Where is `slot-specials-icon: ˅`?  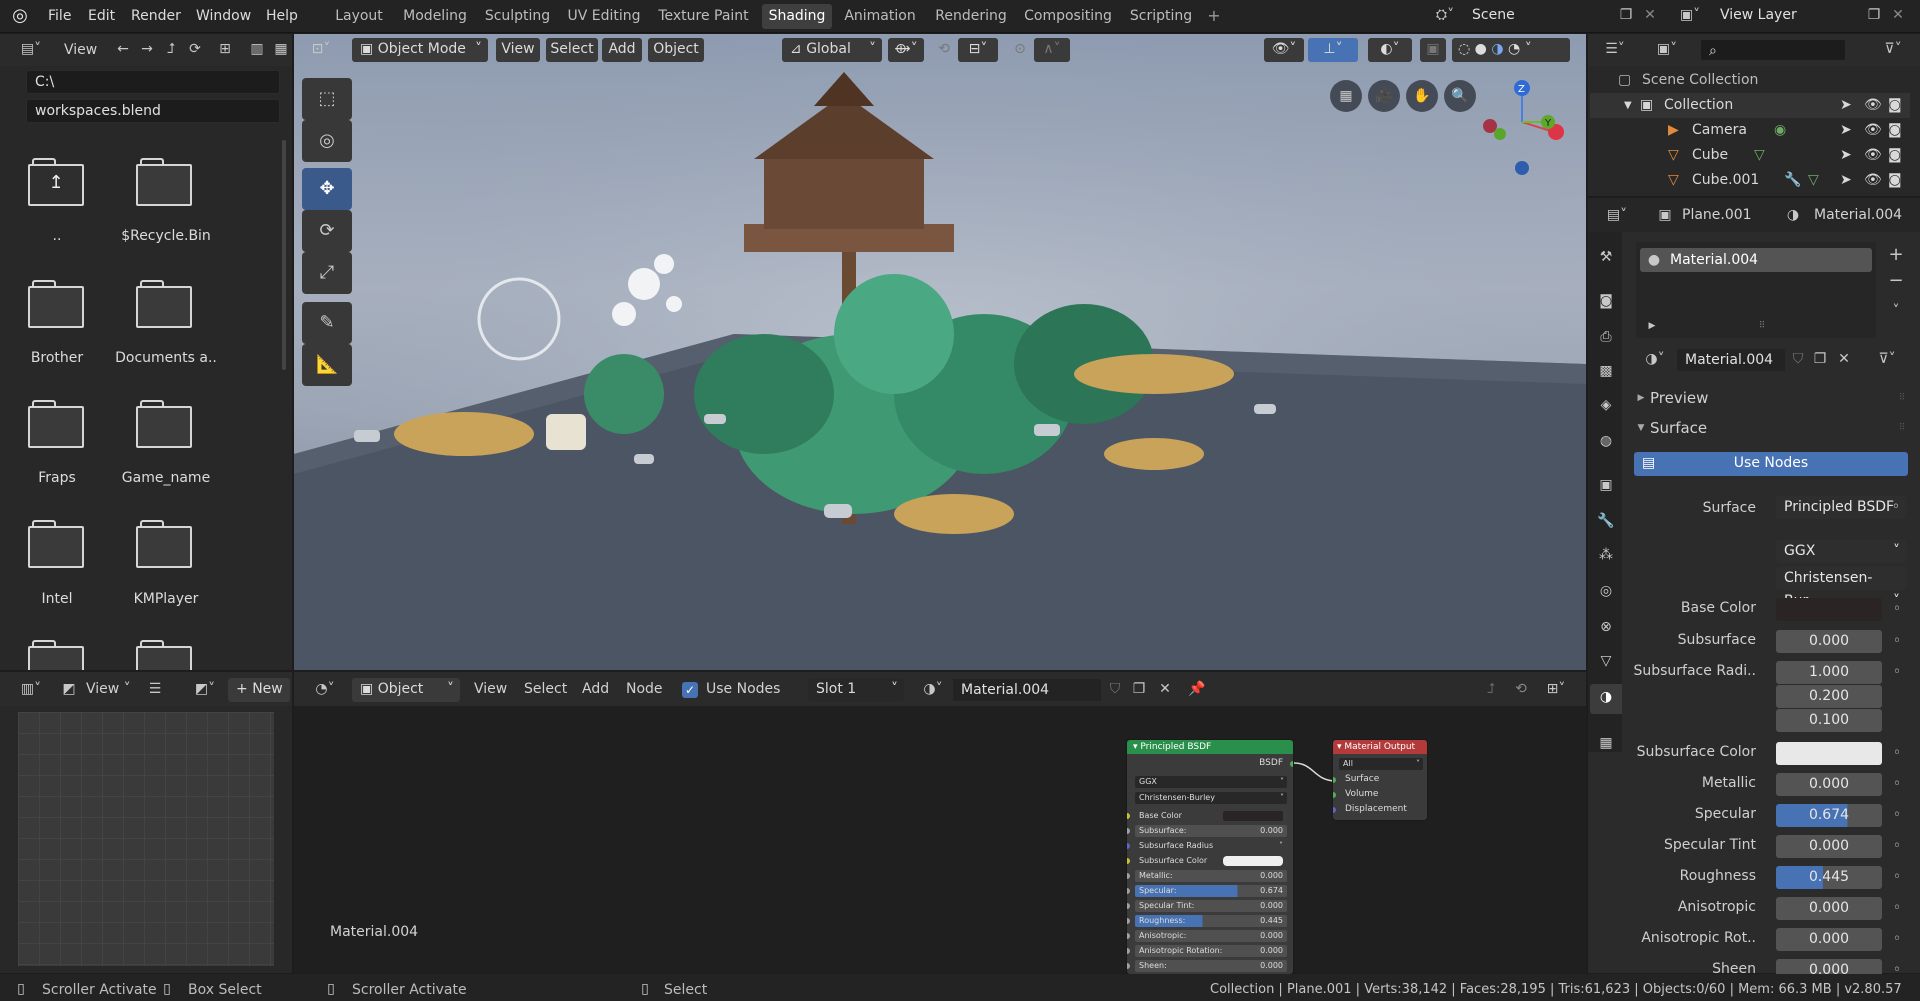
slot-specials-icon: ˅ is located at coordinates (1896, 311).